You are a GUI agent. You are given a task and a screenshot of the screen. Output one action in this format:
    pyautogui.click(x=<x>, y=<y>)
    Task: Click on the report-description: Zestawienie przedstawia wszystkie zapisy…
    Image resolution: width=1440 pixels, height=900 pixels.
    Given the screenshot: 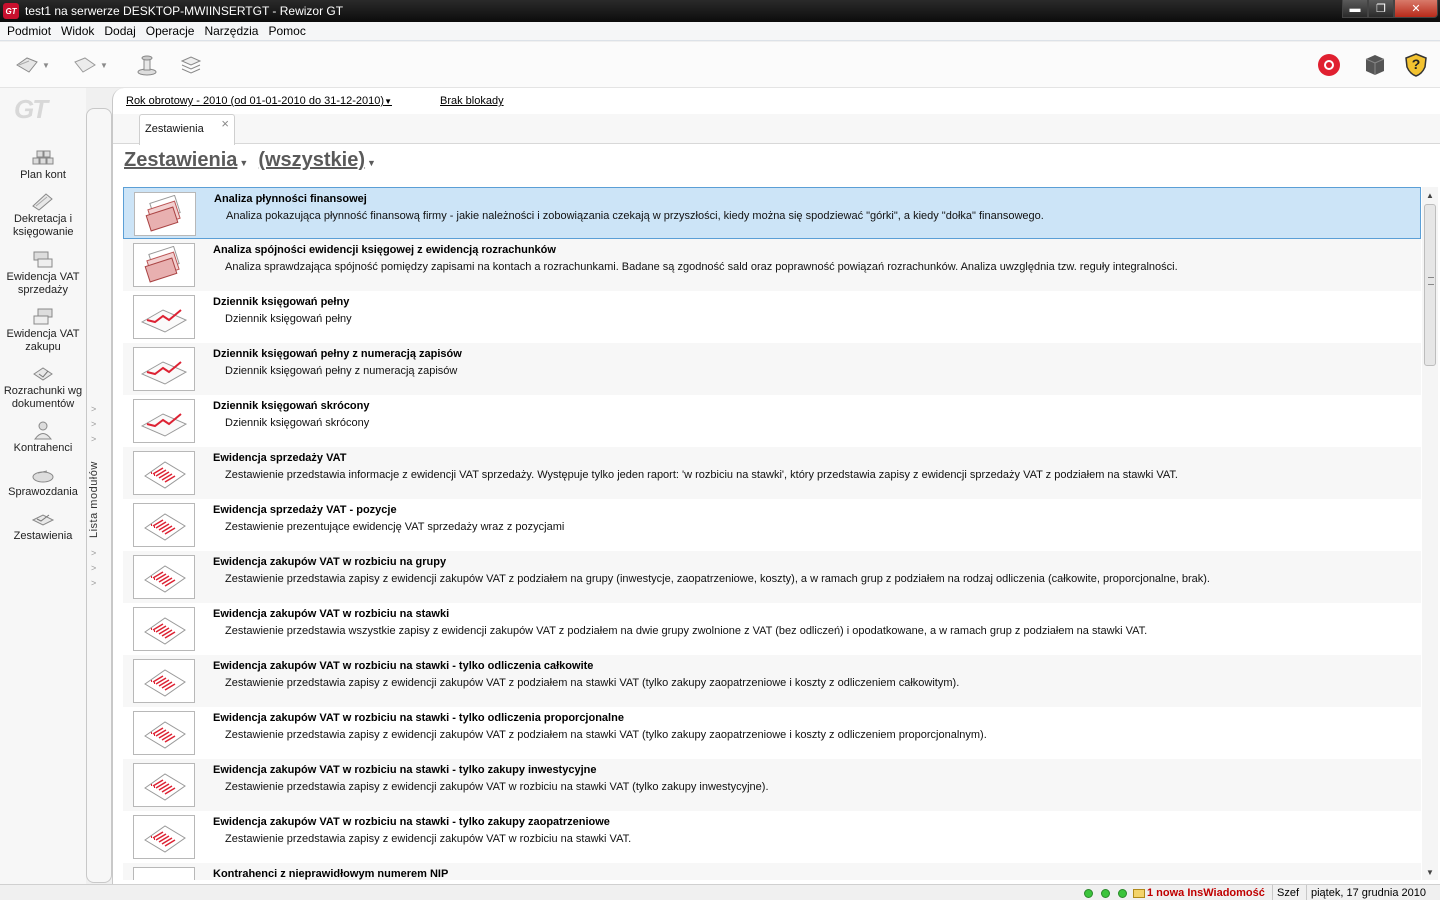 What is the action you would take?
    pyautogui.click(x=686, y=631)
    